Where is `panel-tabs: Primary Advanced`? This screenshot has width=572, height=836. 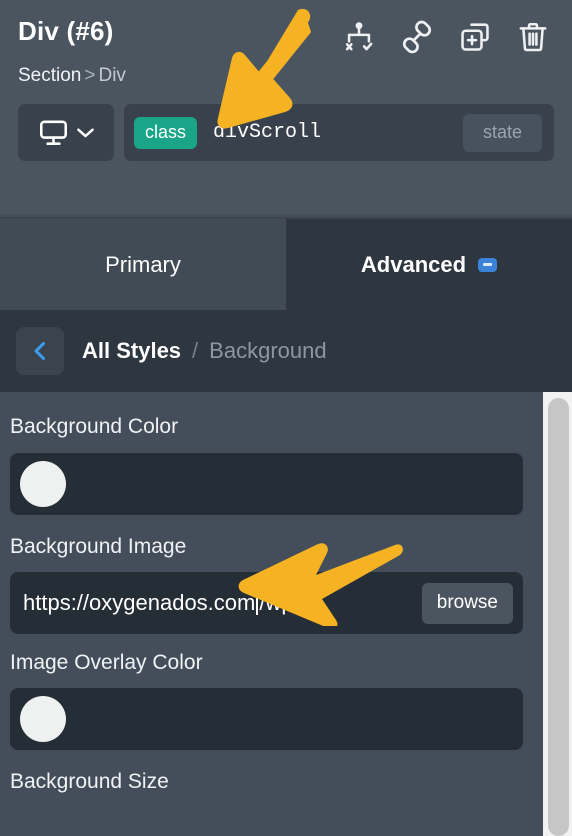
panel-tabs: Primary Advanced is located at coordinates (286, 263).